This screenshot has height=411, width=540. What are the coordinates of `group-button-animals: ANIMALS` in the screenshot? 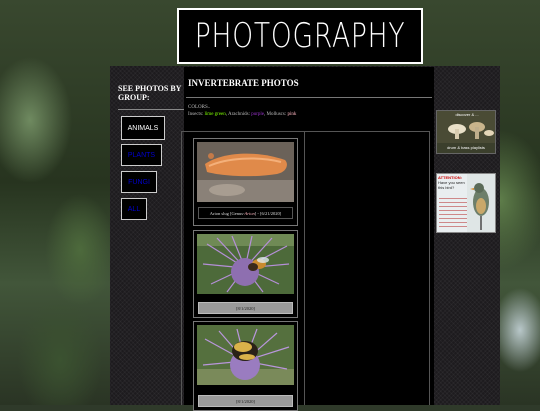 It's located at (143, 128).